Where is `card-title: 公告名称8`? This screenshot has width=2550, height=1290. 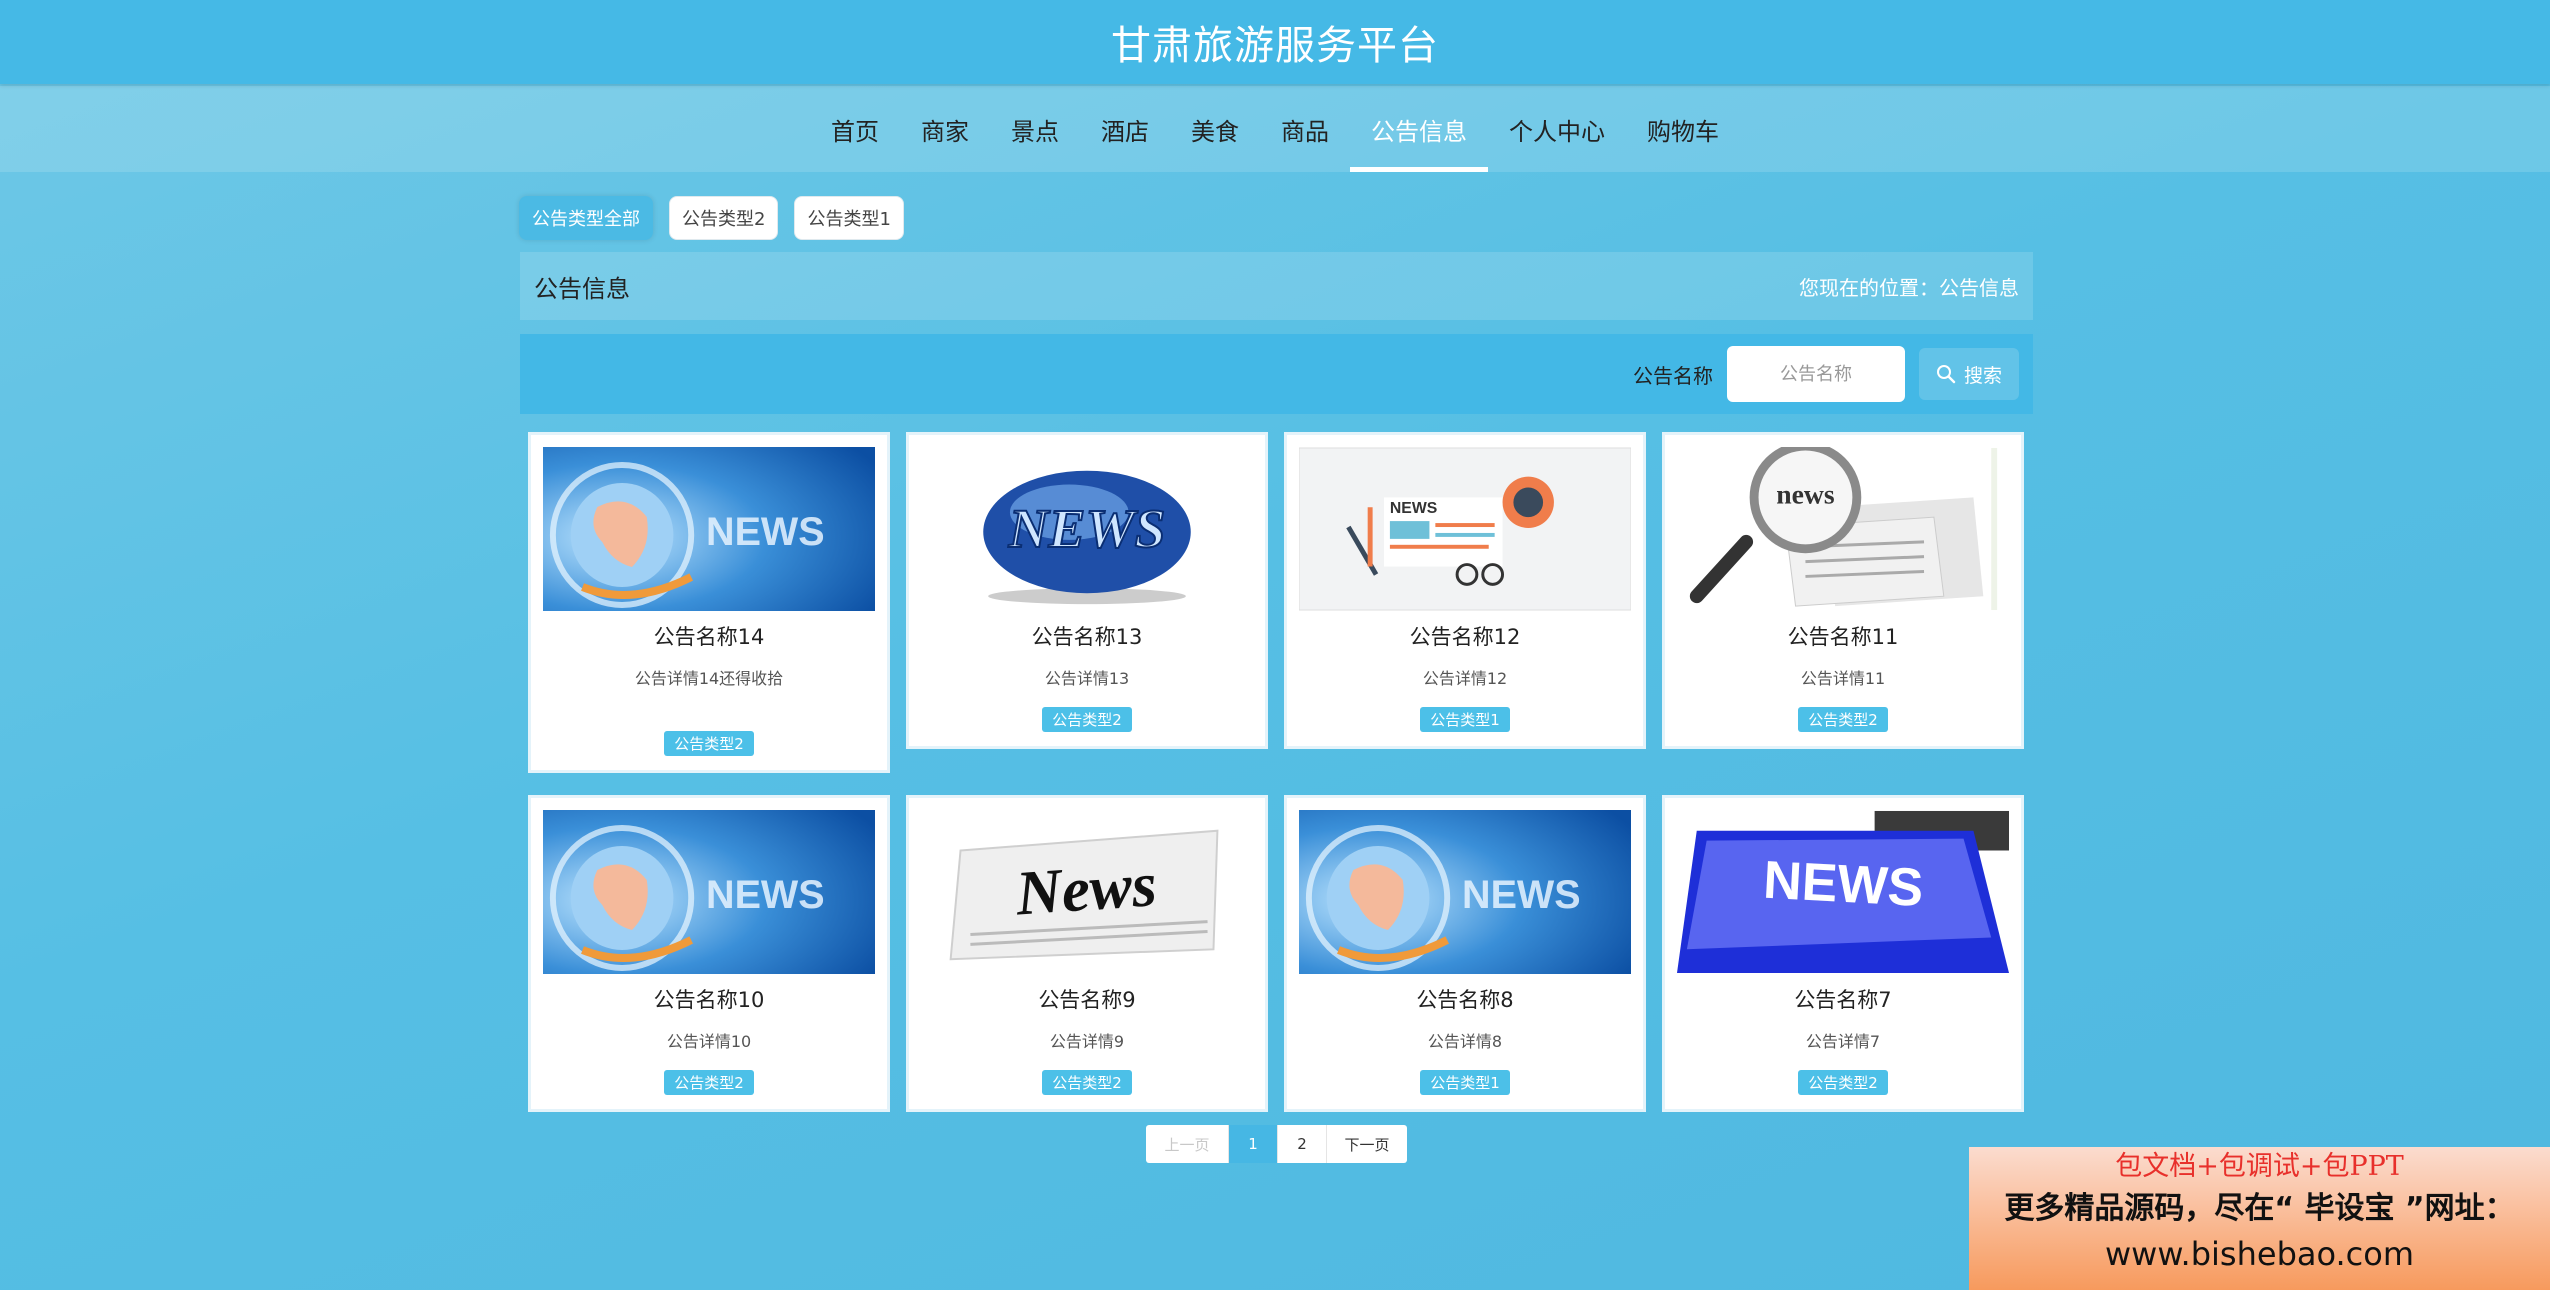 card-title: 公告名称8 is located at coordinates (1465, 1000).